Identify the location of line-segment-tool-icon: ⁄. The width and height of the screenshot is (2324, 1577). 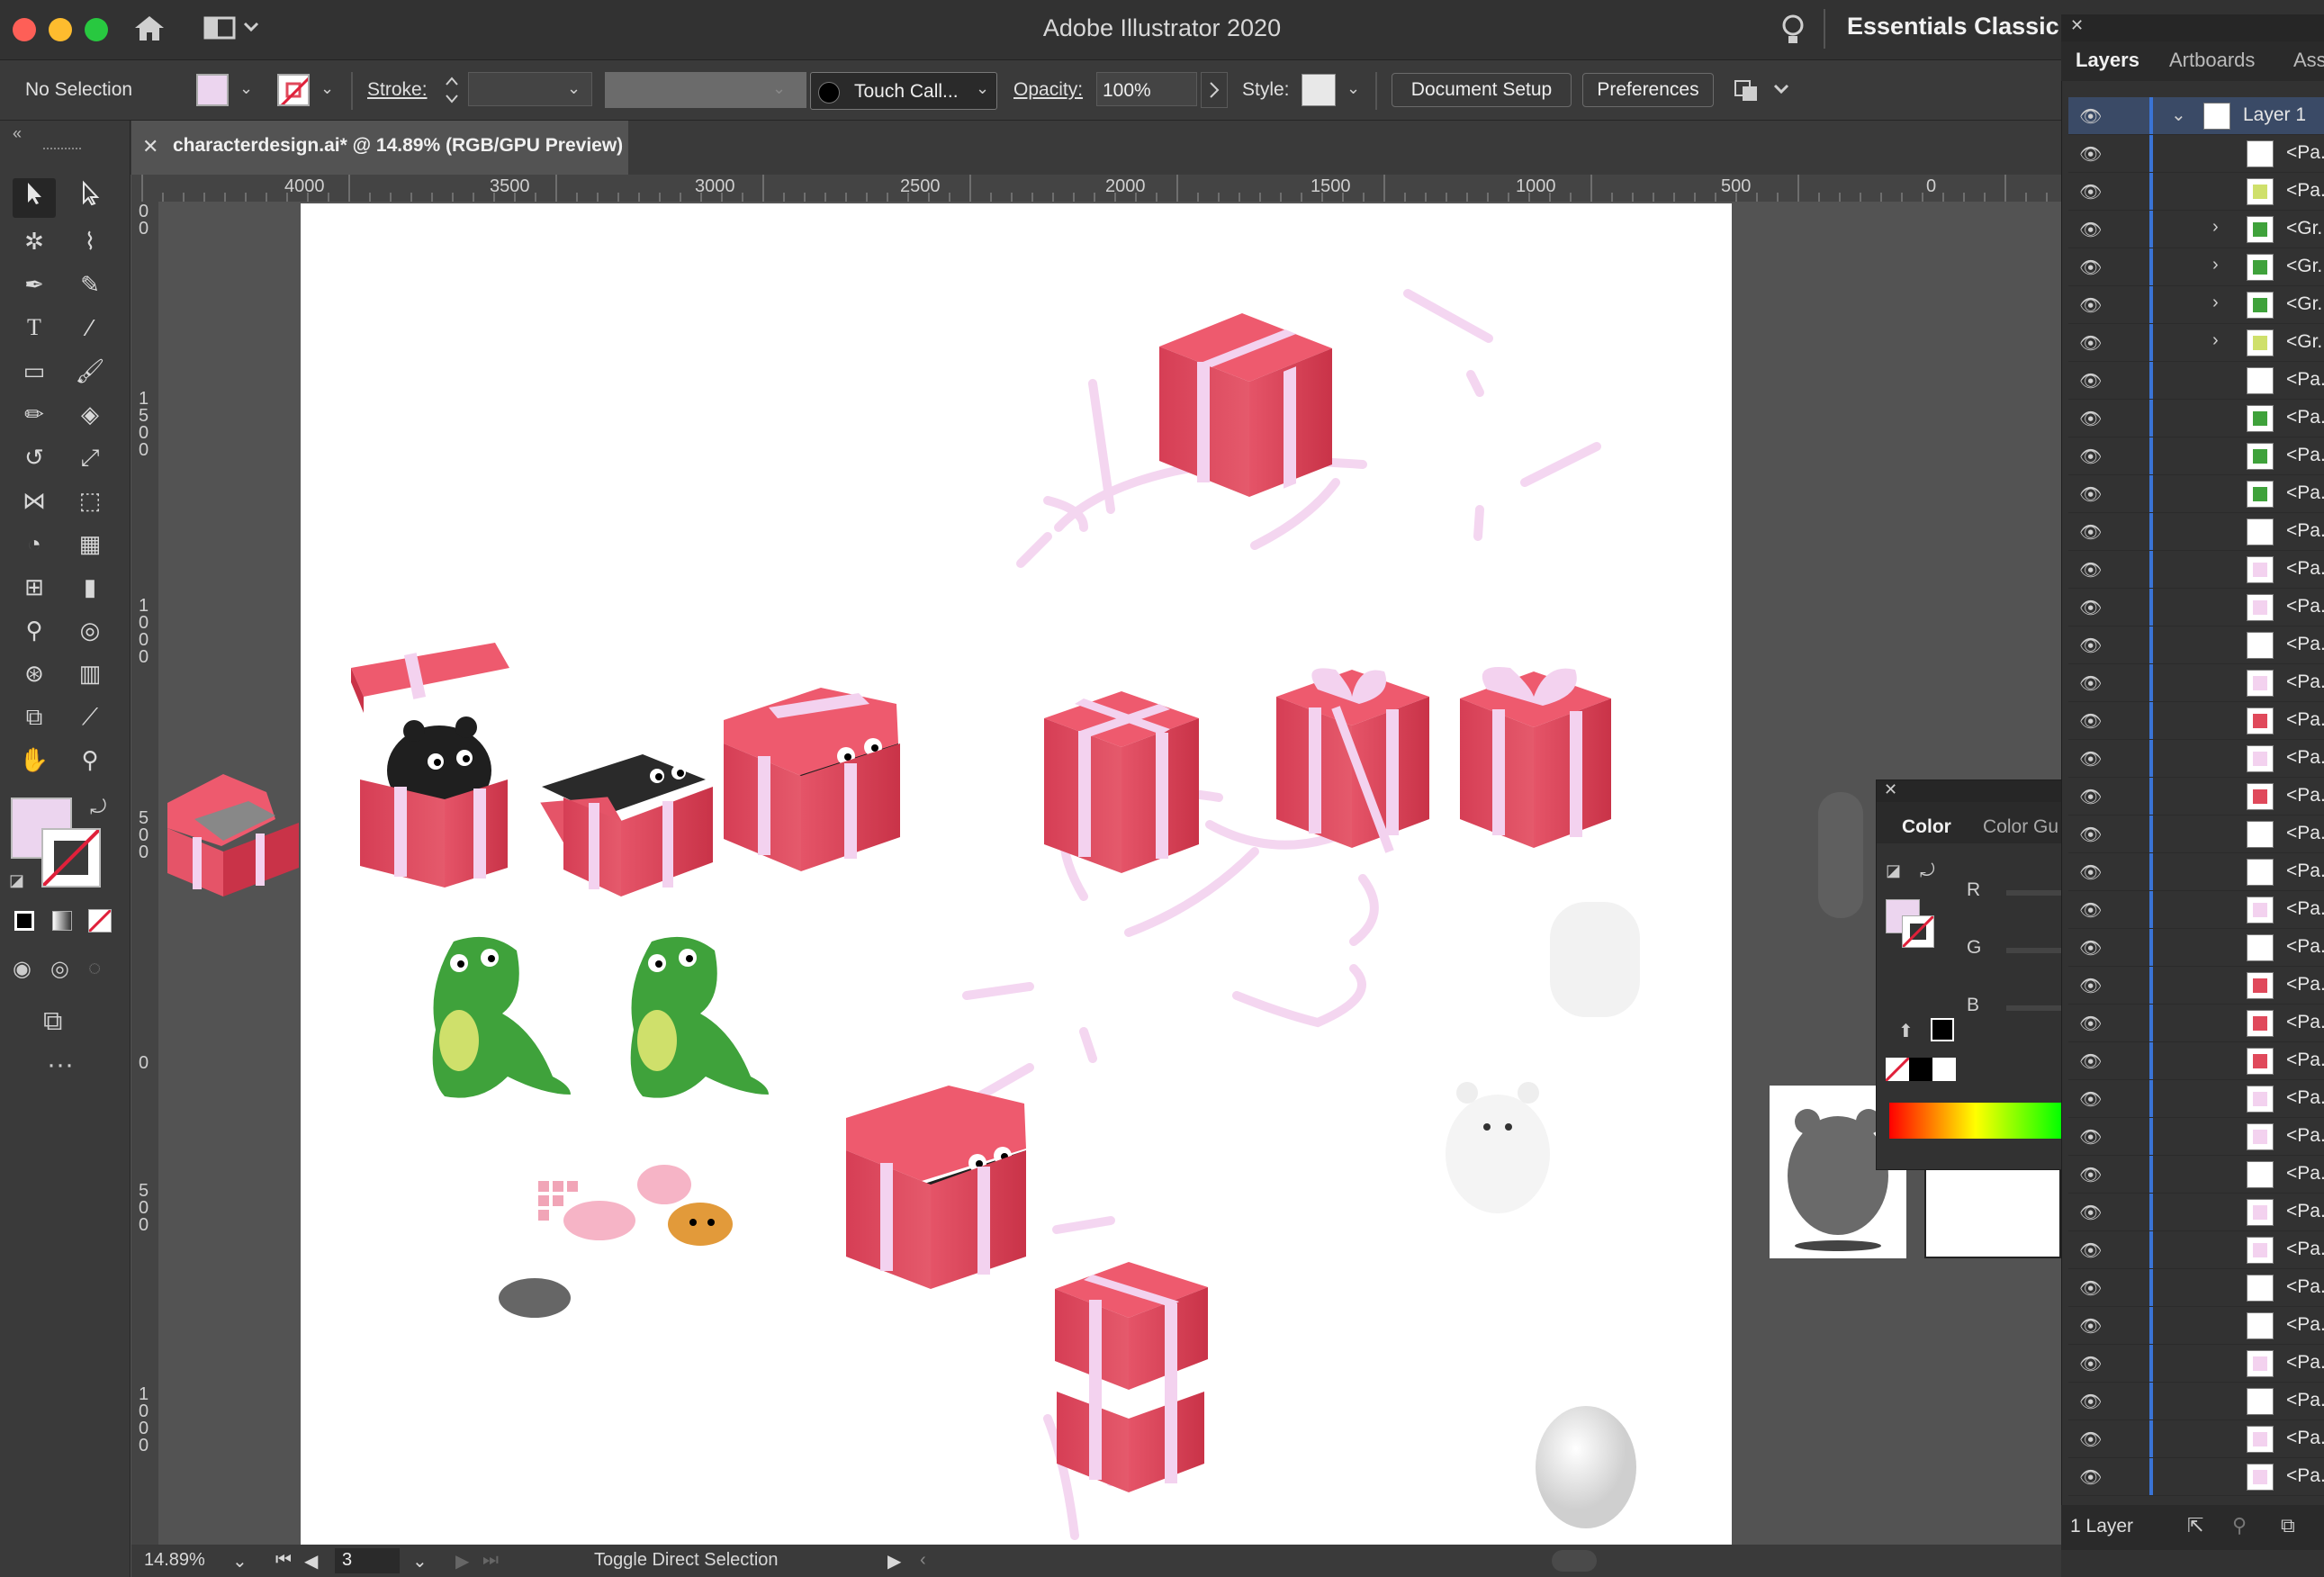
(90, 327).